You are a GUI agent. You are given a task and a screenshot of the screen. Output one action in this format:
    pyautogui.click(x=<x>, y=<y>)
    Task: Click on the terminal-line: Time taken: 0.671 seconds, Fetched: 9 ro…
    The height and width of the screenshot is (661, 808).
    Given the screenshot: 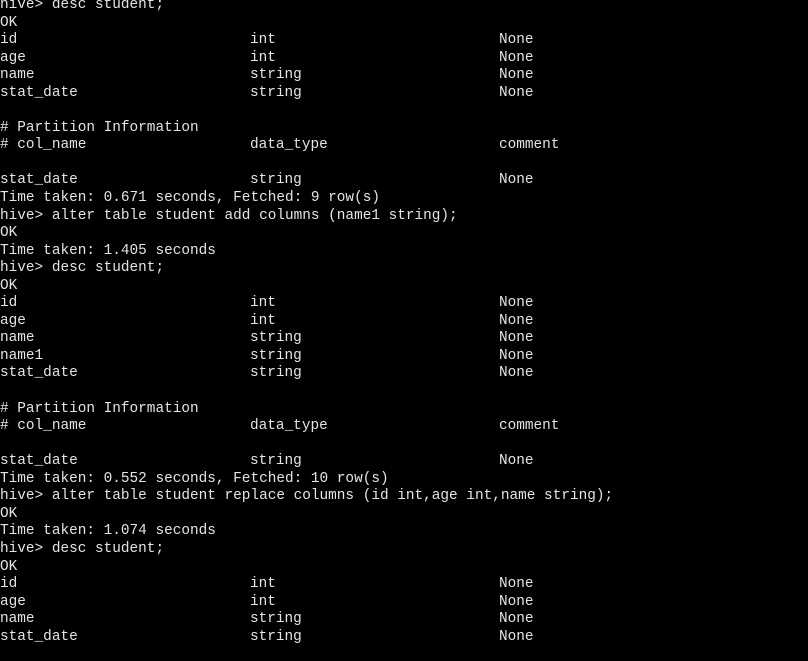 What is the action you would take?
    pyautogui.click(x=404, y=199)
    